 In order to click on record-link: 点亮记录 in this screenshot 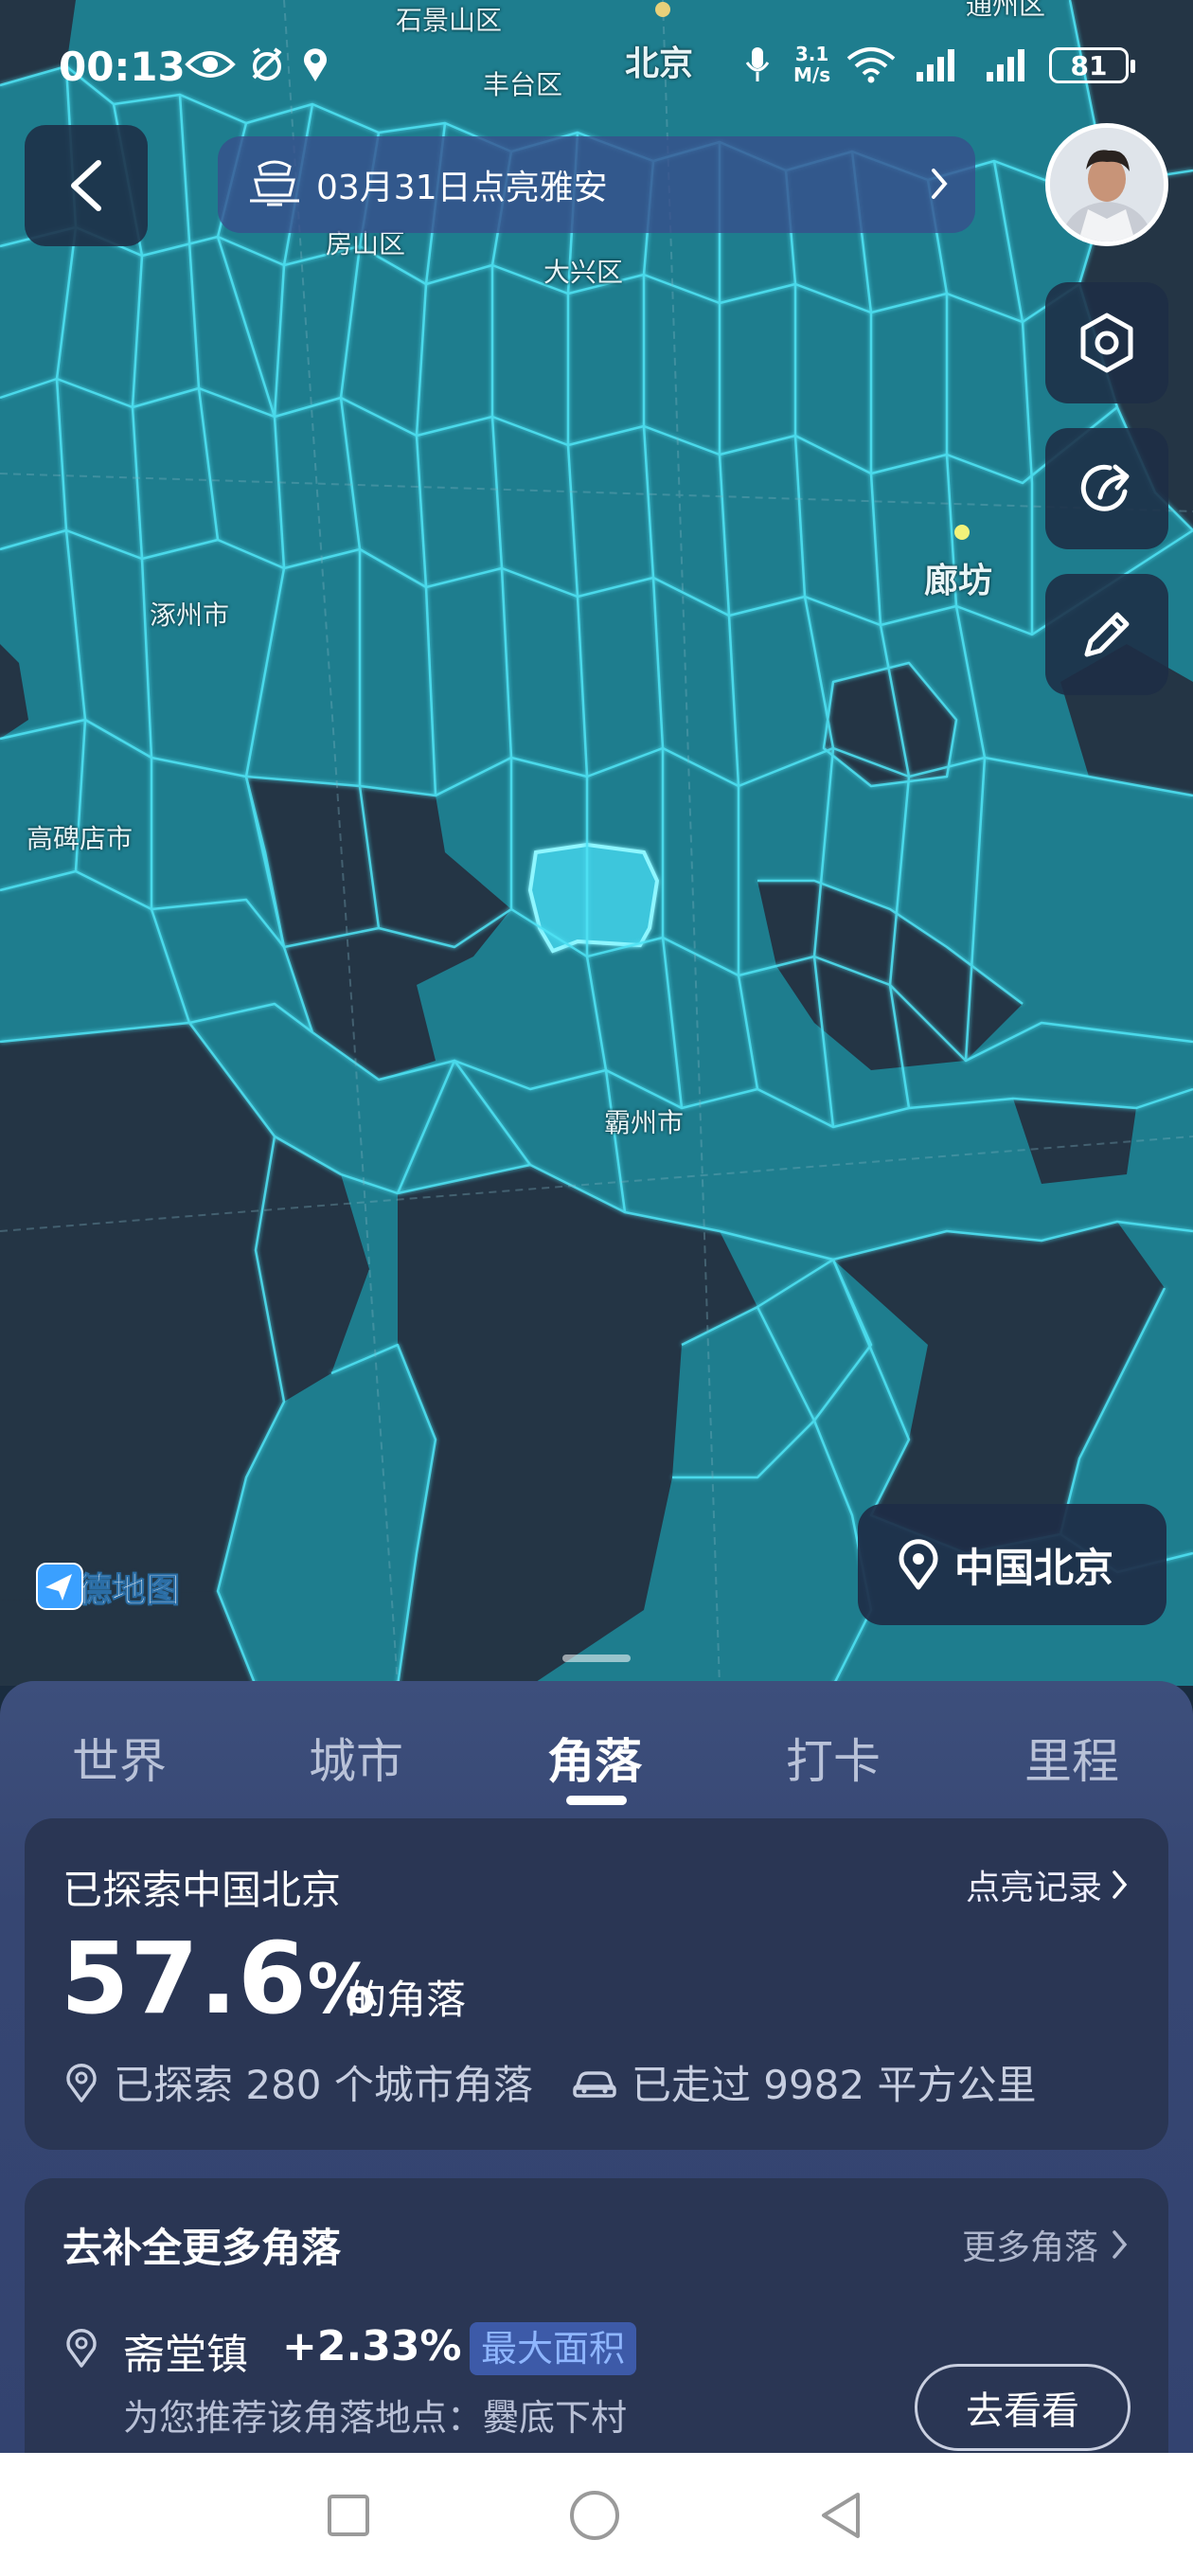, I will do `click(1048, 1884)`.